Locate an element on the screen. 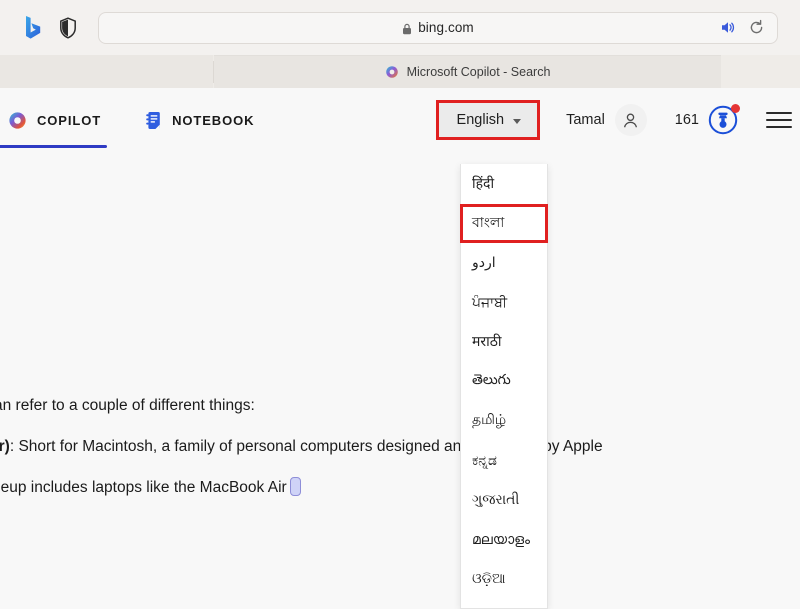 This screenshot has height=609, width=800. tab-copilot: COPILOT is located at coordinates (54, 121).